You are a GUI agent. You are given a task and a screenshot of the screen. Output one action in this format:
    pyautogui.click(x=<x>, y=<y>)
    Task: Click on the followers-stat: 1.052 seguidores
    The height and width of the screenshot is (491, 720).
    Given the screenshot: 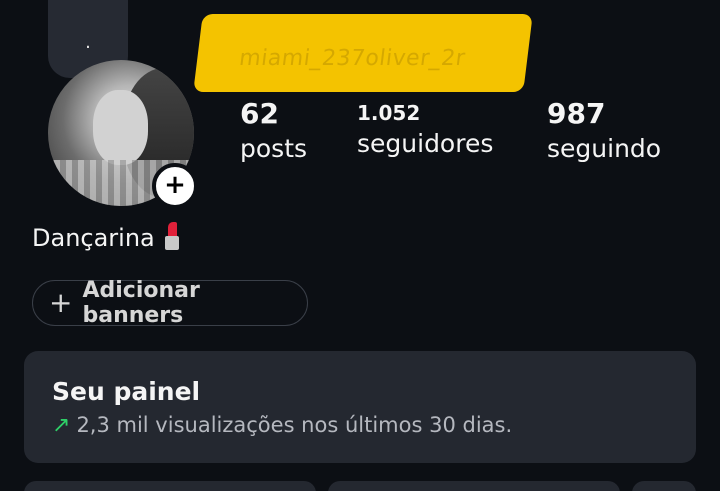 What is the action you would take?
    pyautogui.click(x=425, y=131)
    